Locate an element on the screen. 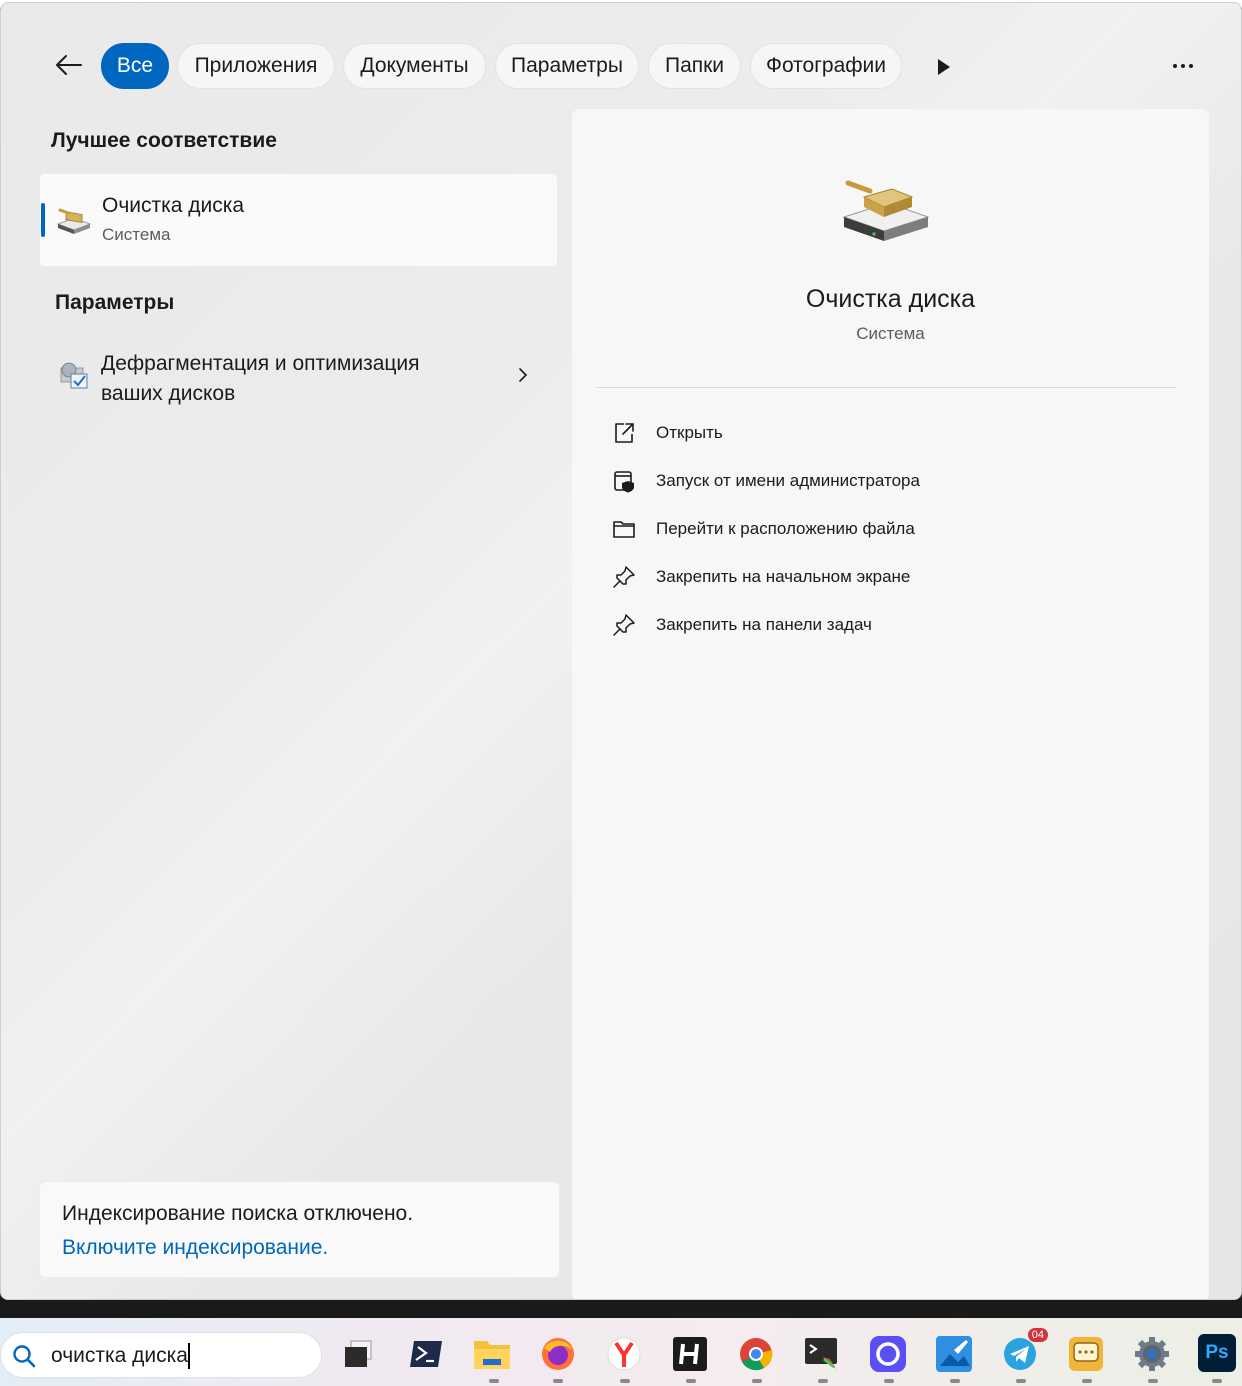  h-app-icon is located at coordinates (690, 1354).